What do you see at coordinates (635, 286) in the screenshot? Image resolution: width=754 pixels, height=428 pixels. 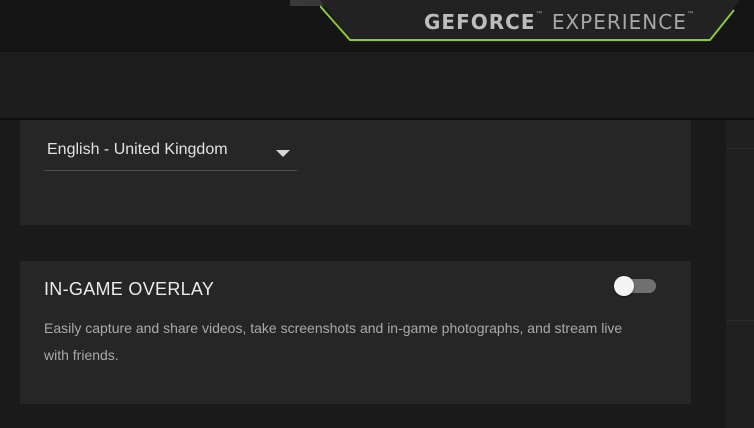 I see `overlay-toggle` at bounding box center [635, 286].